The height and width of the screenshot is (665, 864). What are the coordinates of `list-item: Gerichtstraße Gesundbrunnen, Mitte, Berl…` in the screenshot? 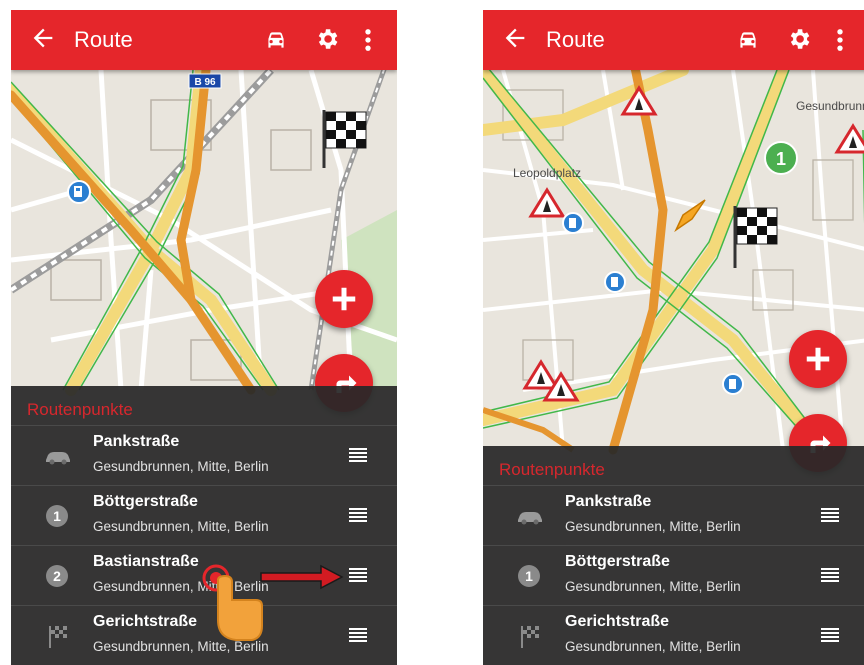 It's located at (673, 635).